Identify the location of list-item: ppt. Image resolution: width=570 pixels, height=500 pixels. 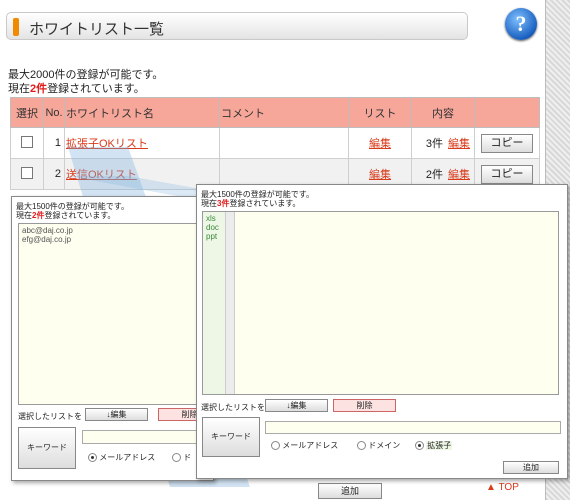
(212, 236).